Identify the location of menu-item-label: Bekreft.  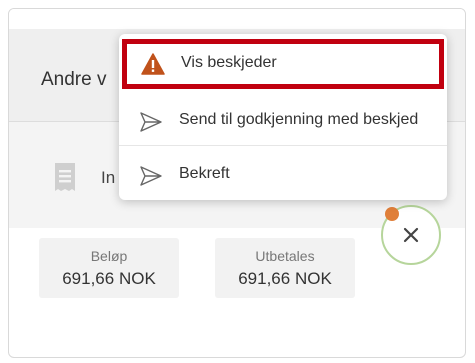
(204, 173).